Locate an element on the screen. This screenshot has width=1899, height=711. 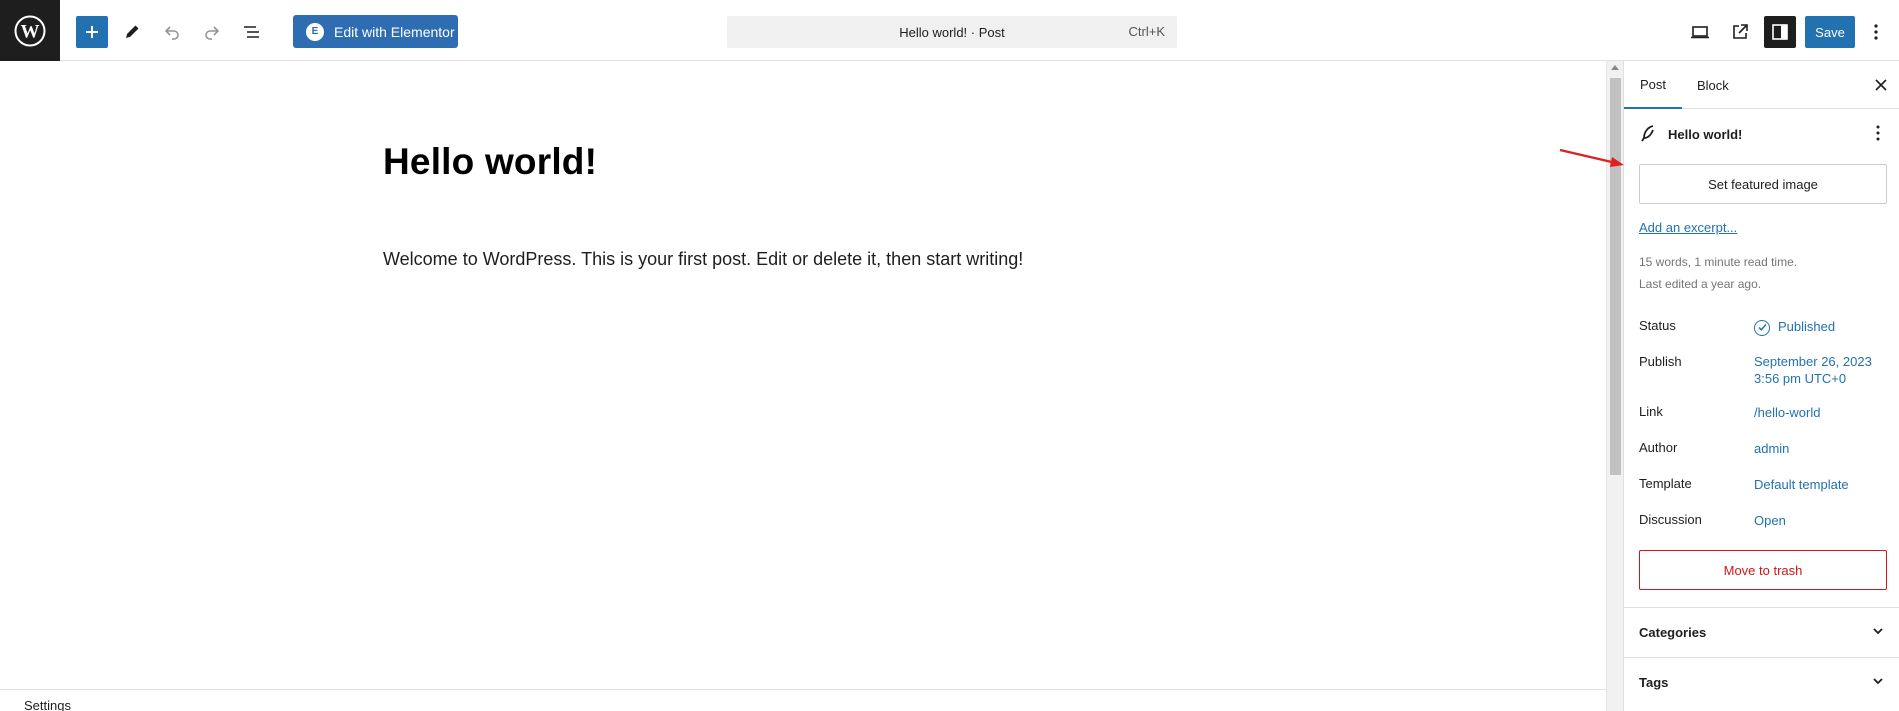
close-sidebar-button is located at coordinates (1881, 85).